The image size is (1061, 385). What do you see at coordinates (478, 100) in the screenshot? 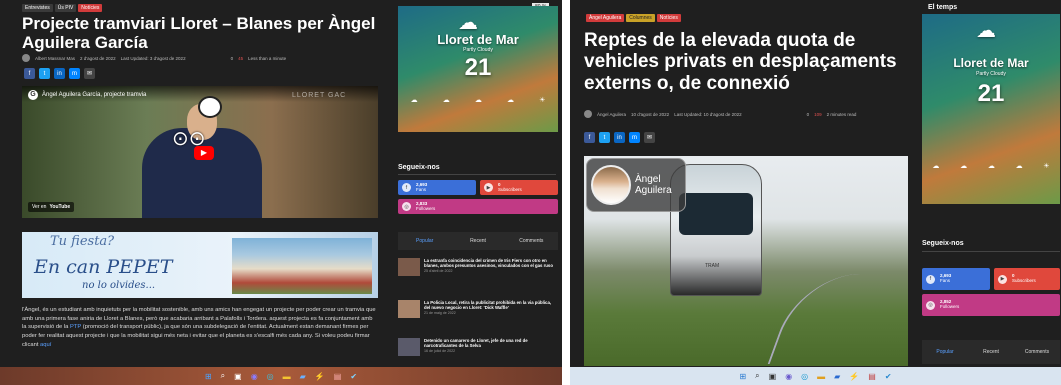
I see `weather-forecast: ☁ ☁ ☁ ☁ ☀` at bounding box center [478, 100].